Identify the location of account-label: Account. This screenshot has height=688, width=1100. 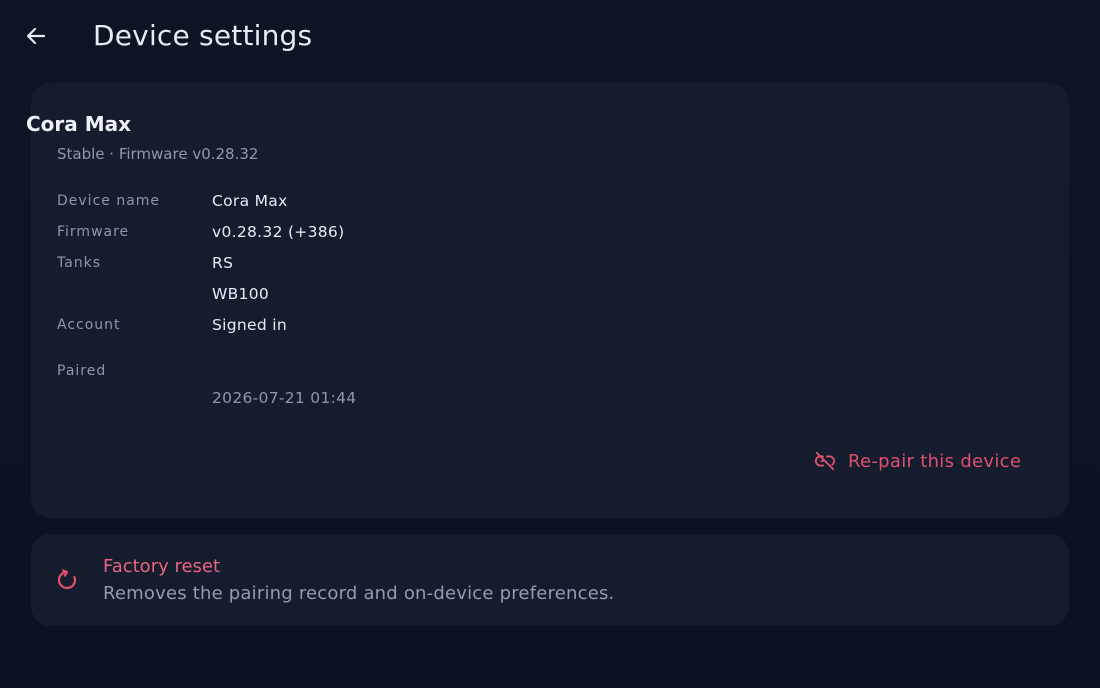
(89, 325).